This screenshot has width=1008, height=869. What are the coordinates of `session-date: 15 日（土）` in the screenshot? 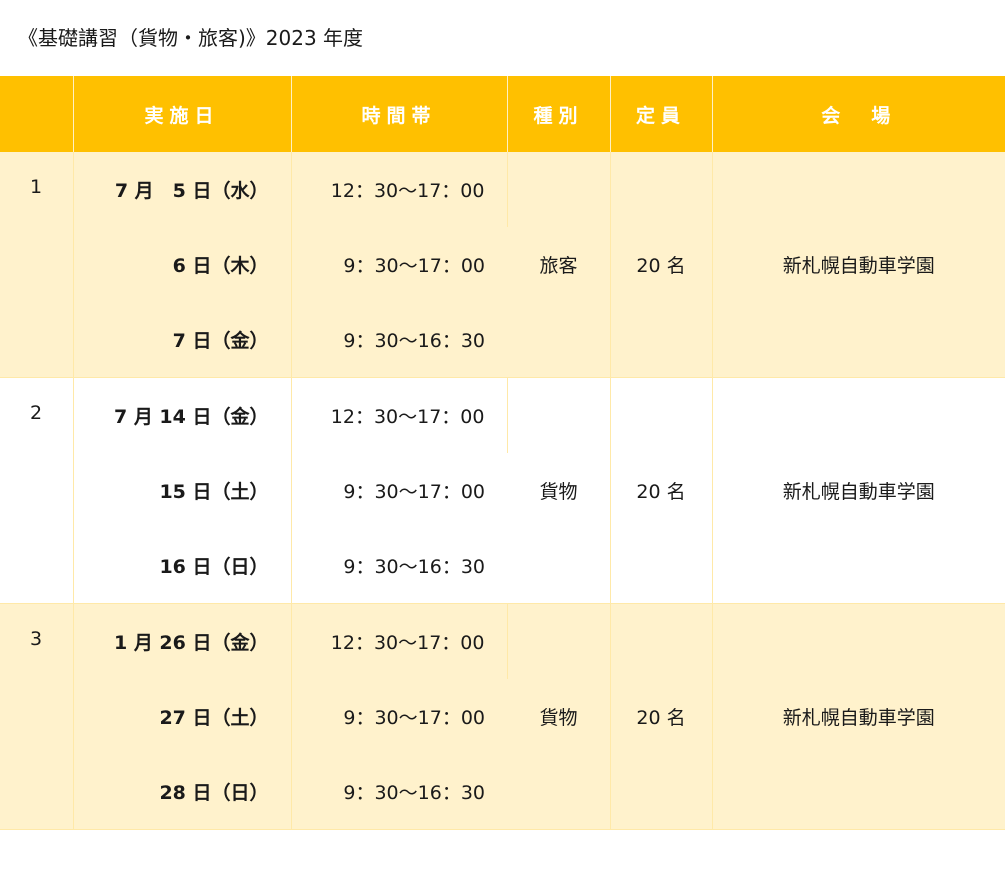 It's located at (182, 490).